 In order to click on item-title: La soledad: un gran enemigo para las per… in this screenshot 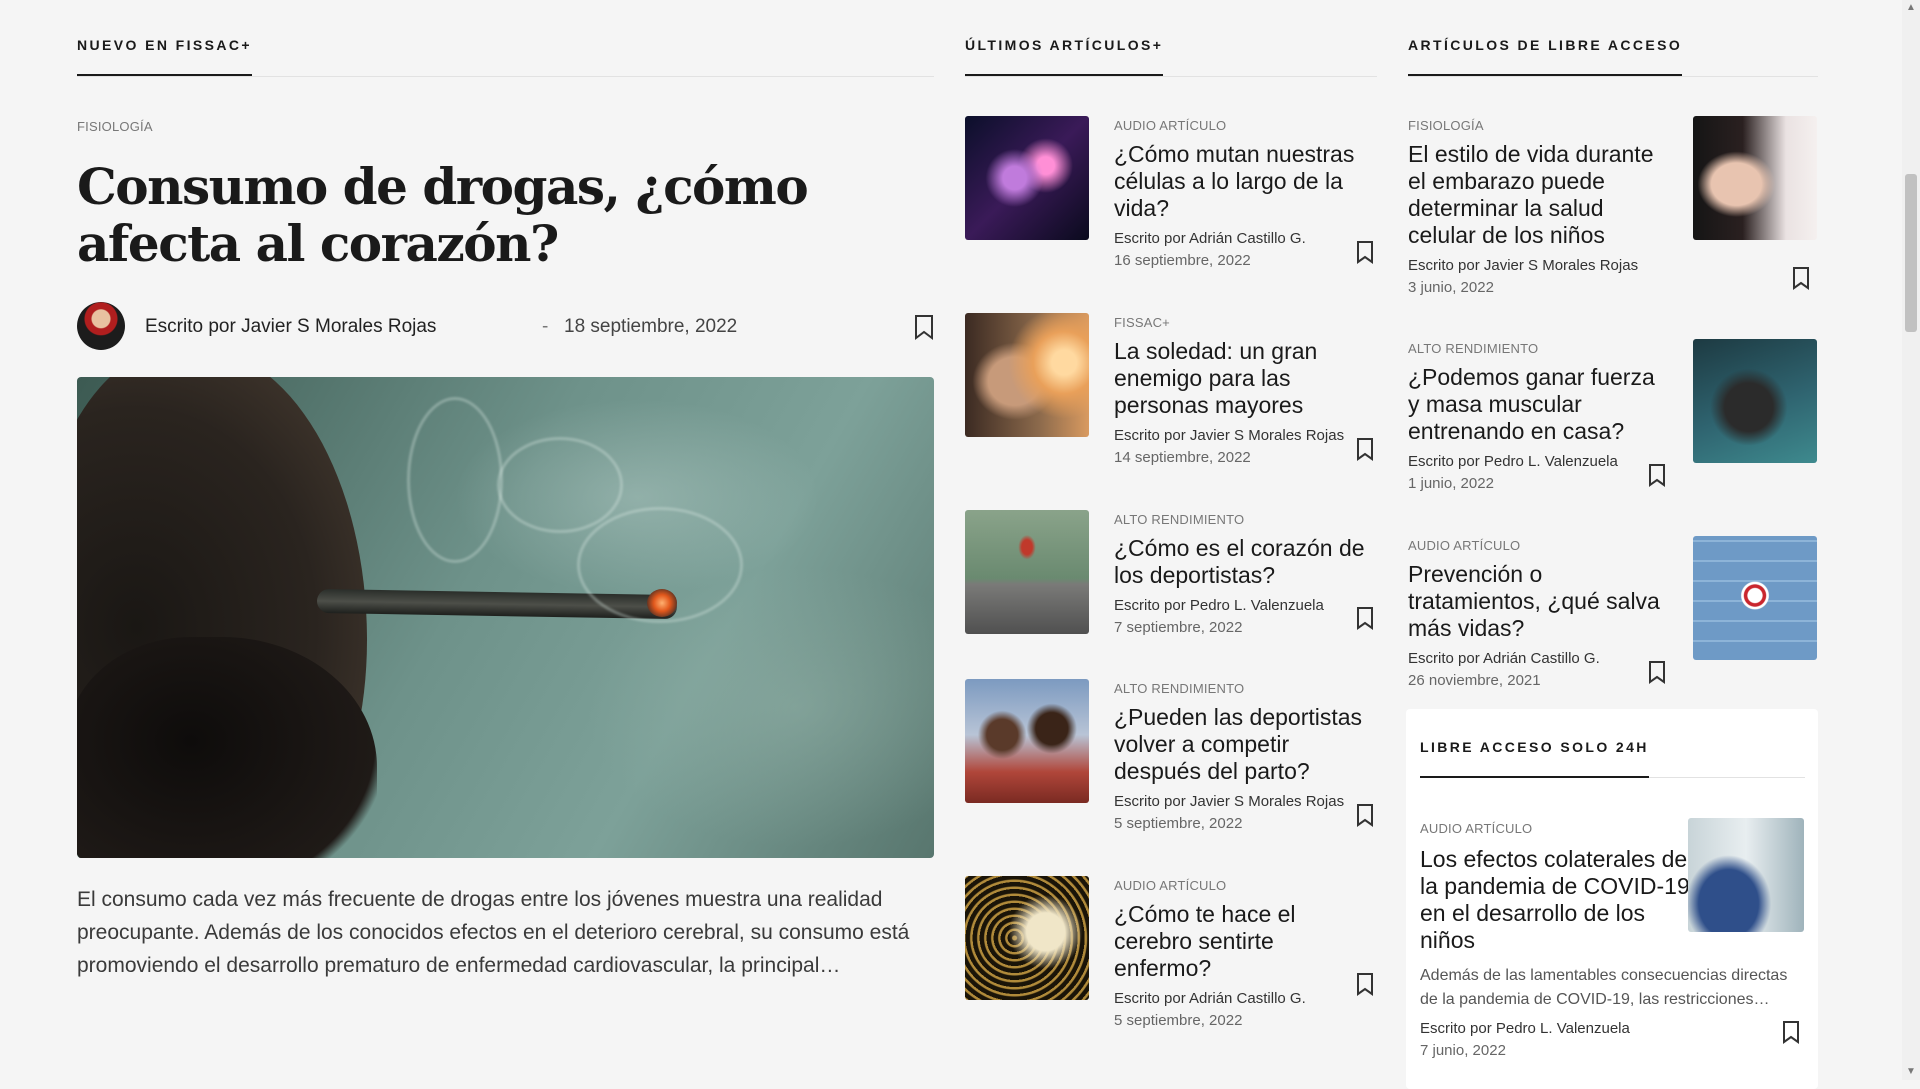, I will do `click(1245, 378)`.